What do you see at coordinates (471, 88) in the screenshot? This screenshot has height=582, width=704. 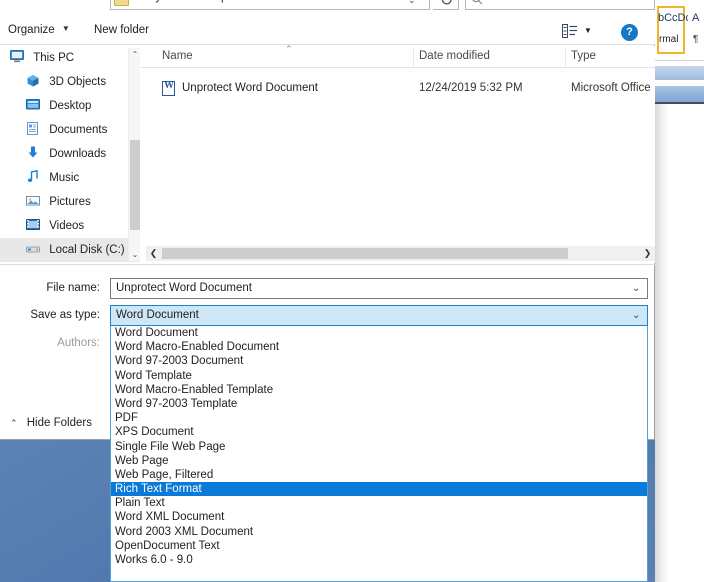 I see `file-date-cell: 12/24/2019 5:32 PM` at bounding box center [471, 88].